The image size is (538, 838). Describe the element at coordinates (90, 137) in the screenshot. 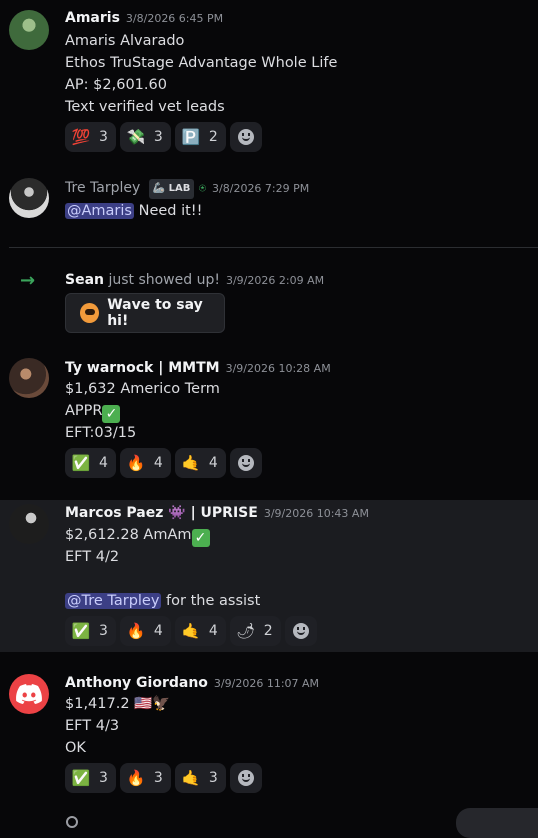

I see `reaction: 💯 3` at that location.